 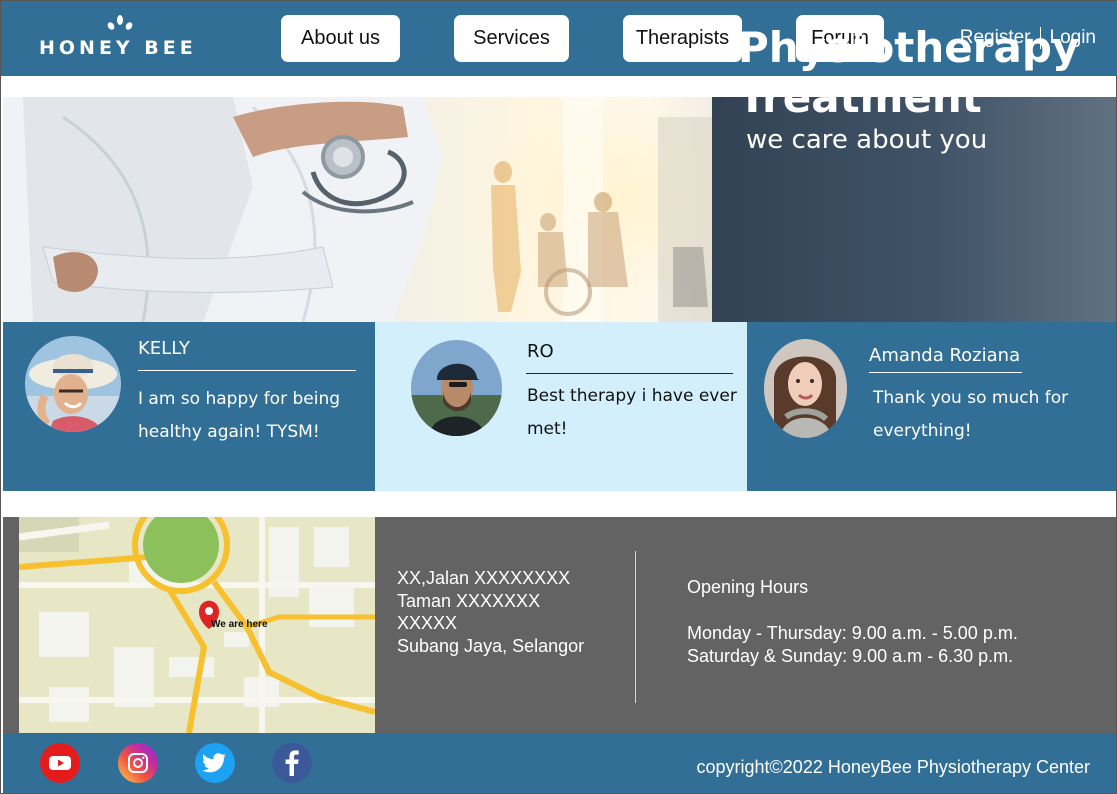 What do you see at coordinates (60, 763) in the screenshot?
I see `youtube-icon` at bounding box center [60, 763].